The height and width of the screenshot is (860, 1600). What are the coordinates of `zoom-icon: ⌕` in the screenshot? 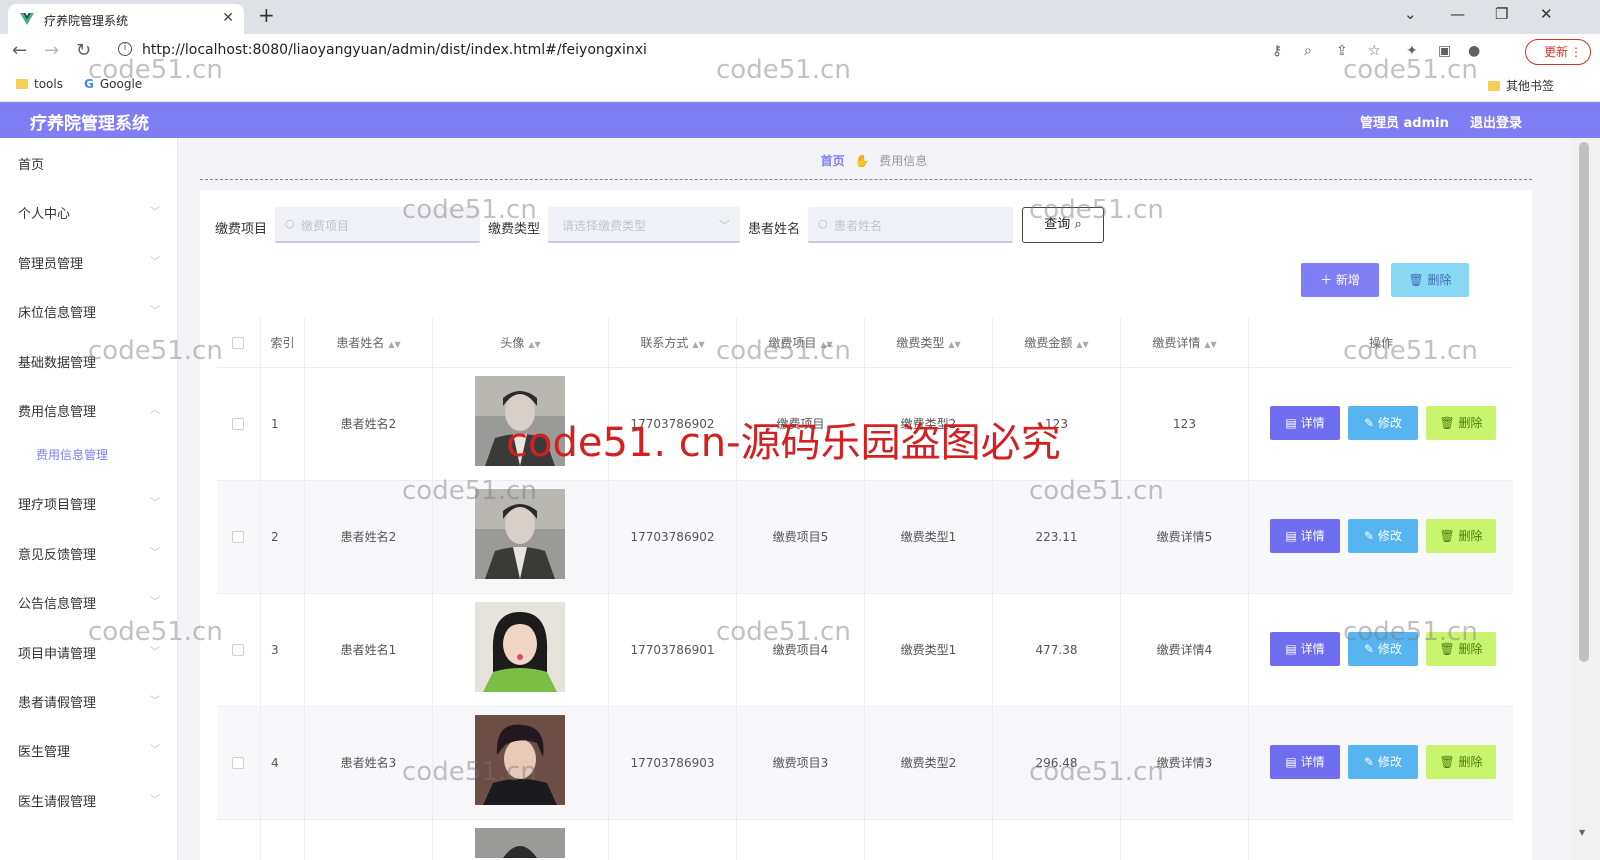 It's located at (1308, 51).